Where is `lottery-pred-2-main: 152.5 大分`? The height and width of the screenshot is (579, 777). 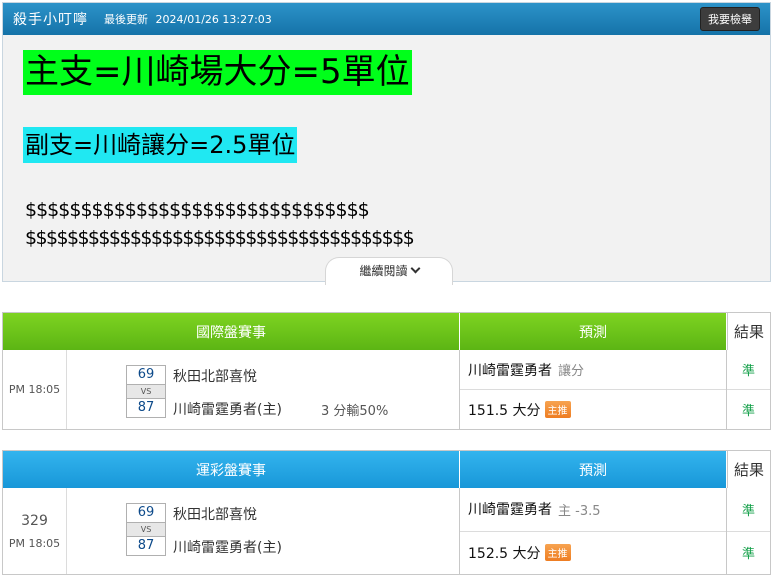 lottery-pred-2-main: 152.5 大分 is located at coordinates (504, 553).